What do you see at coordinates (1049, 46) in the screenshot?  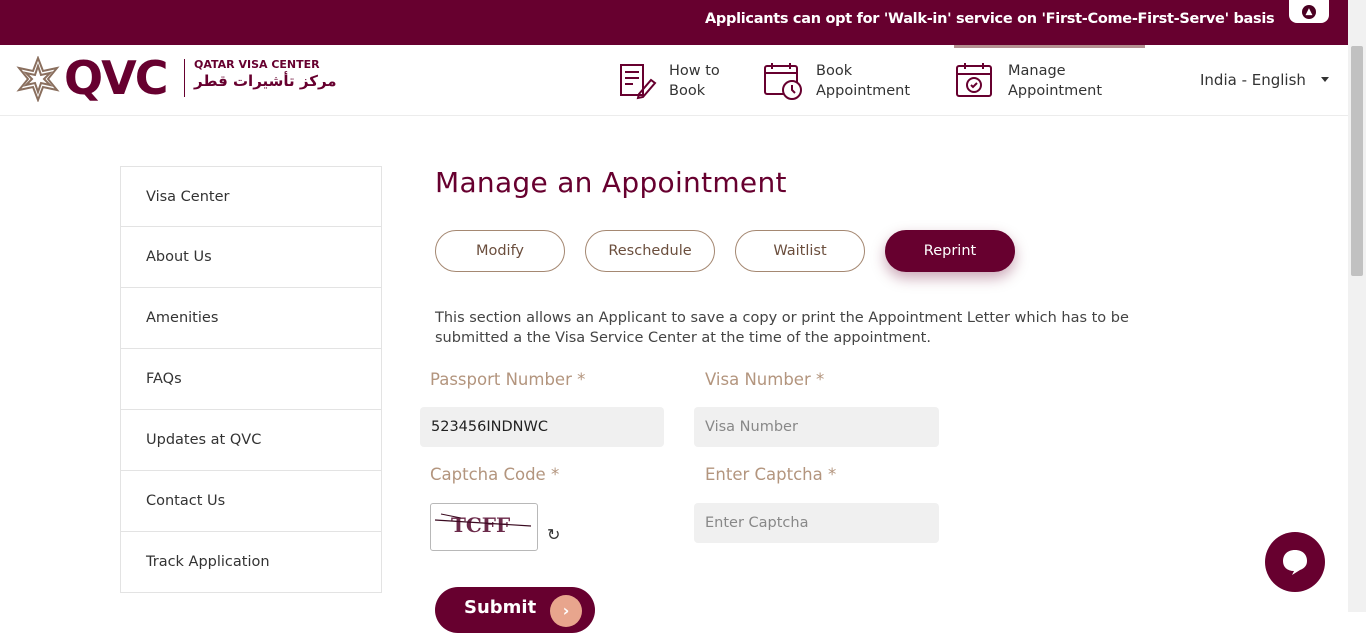 I see `nav-active-indicator` at bounding box center [1049, 46].